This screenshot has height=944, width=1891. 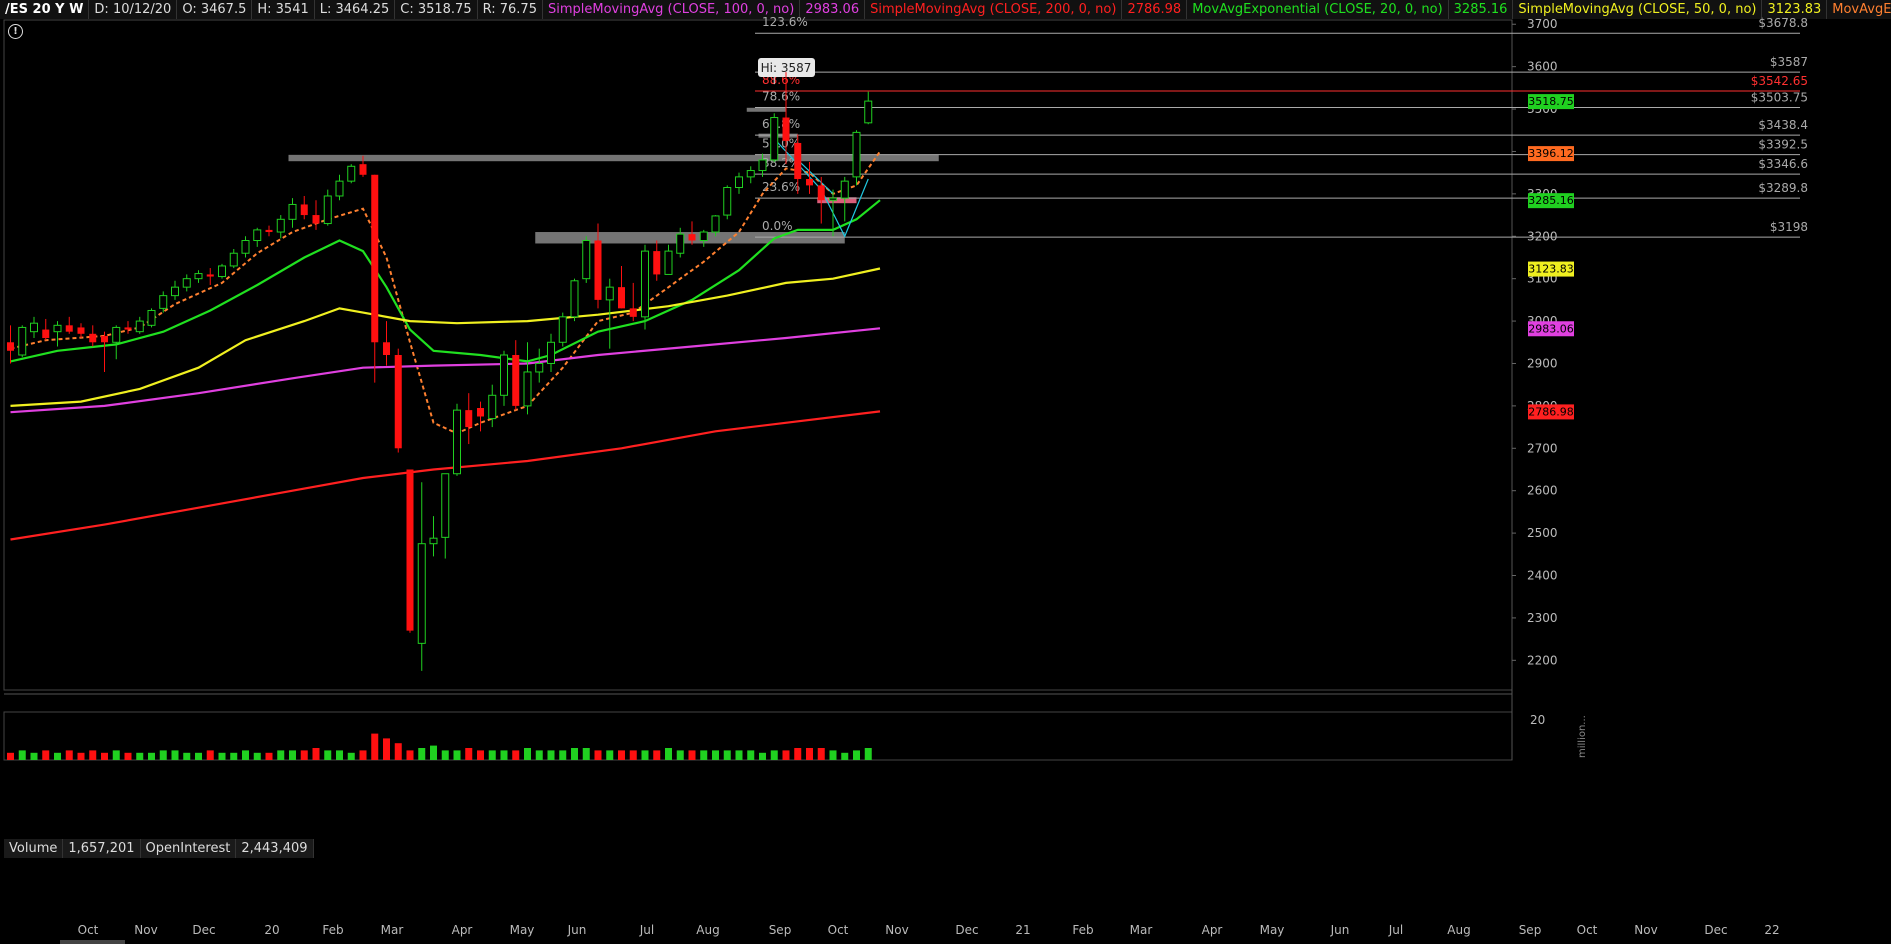 What do you see at coordinates (188, 848) in the screenshot?
I see `oi-label: OpenInterest` at bounding box center [188, 848].